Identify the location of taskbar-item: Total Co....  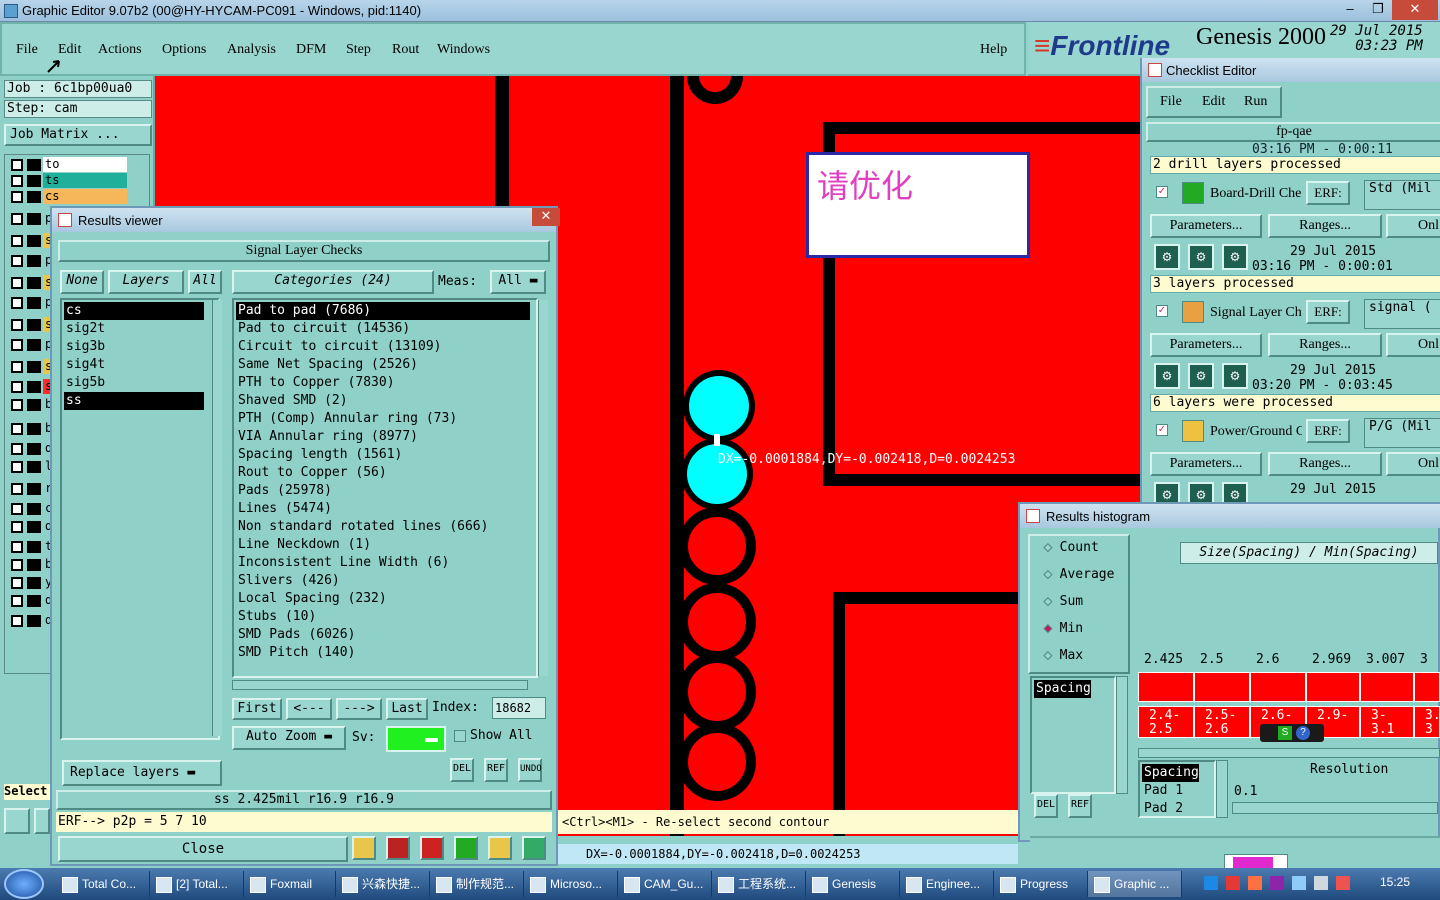
(103, 884).